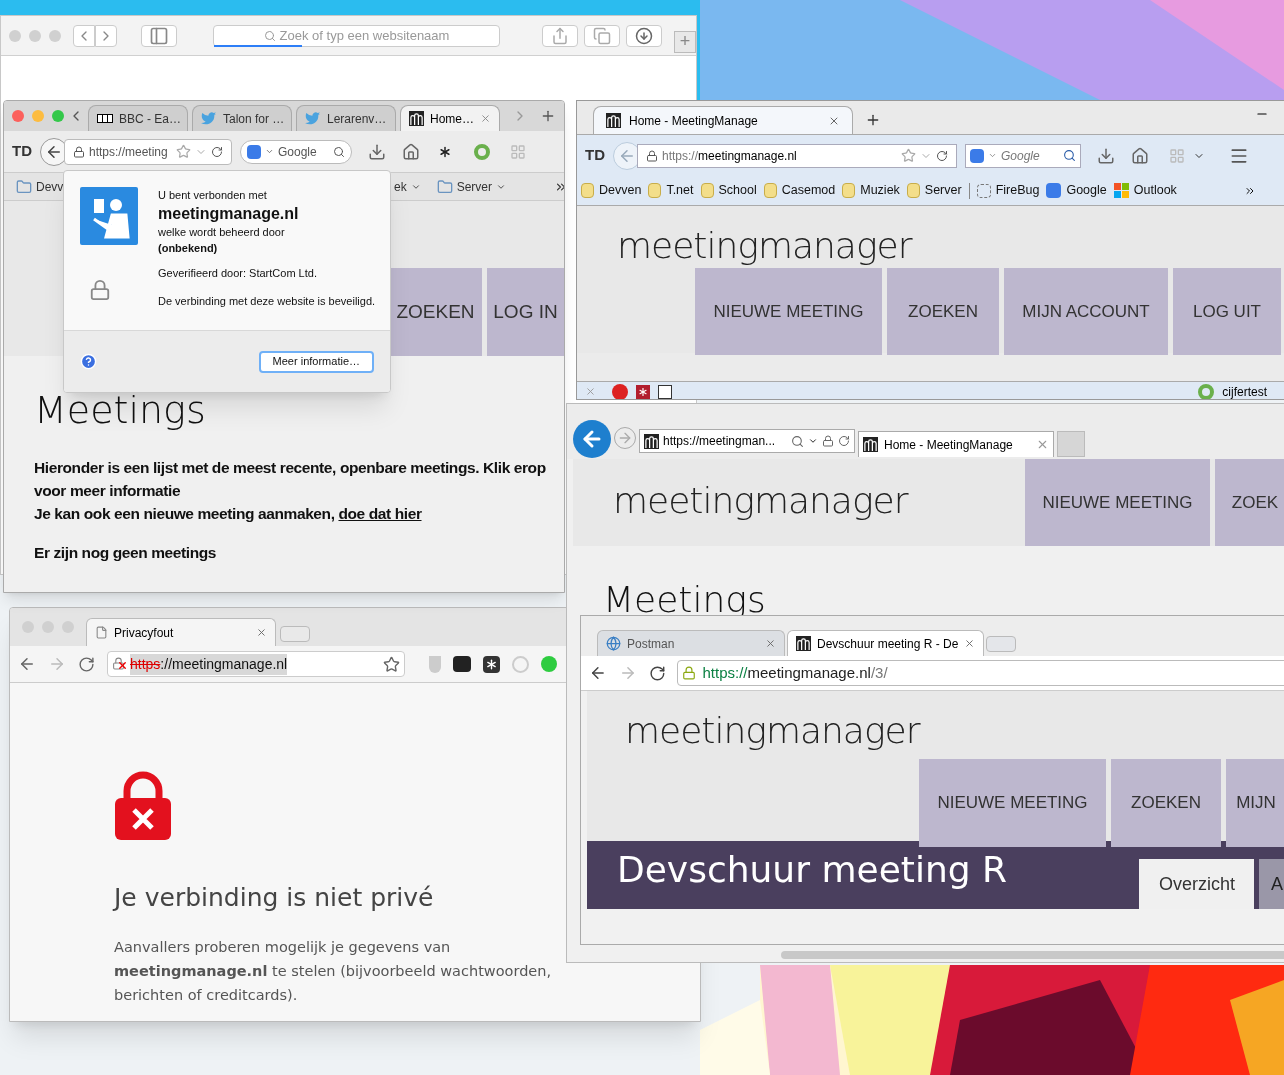 The width and height of the screenshot is (1284, 1075). What do you see at coordinates (684, 600) in the screenshot?
I see `page-heading: Meetings` at bounding box center [684, 600].